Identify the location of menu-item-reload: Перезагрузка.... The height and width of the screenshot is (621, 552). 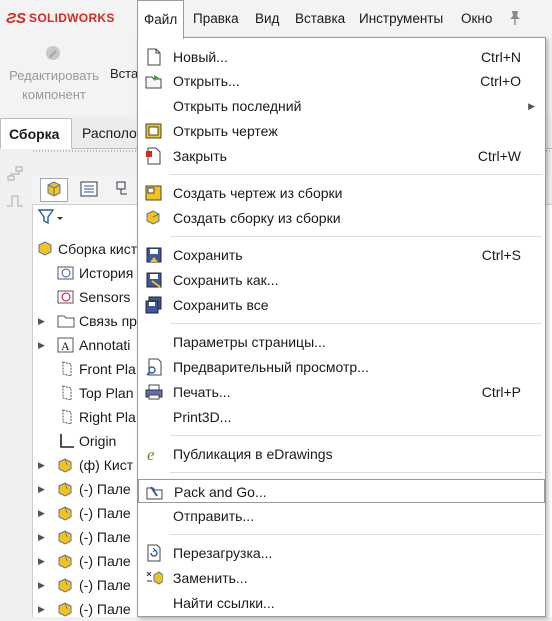
(341, 553).